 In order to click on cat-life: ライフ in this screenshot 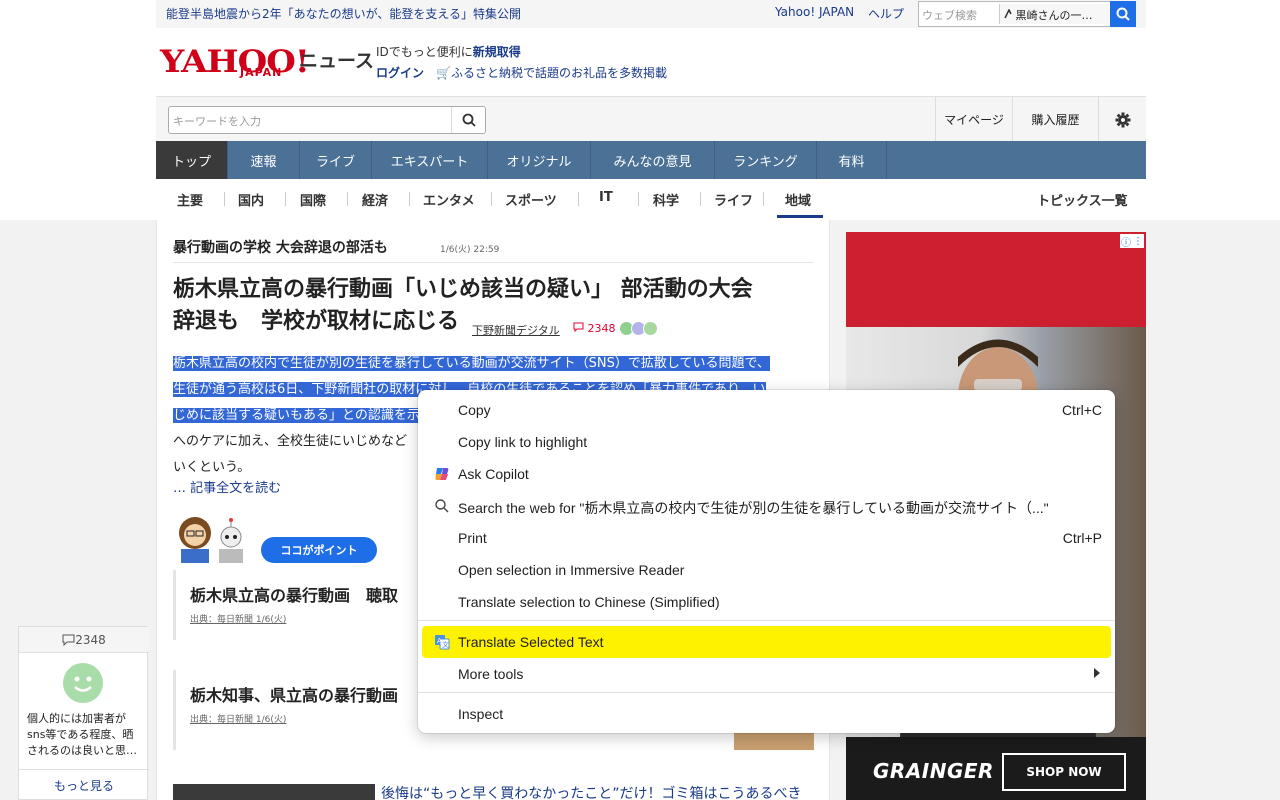, I will do `click(733, 199)`.